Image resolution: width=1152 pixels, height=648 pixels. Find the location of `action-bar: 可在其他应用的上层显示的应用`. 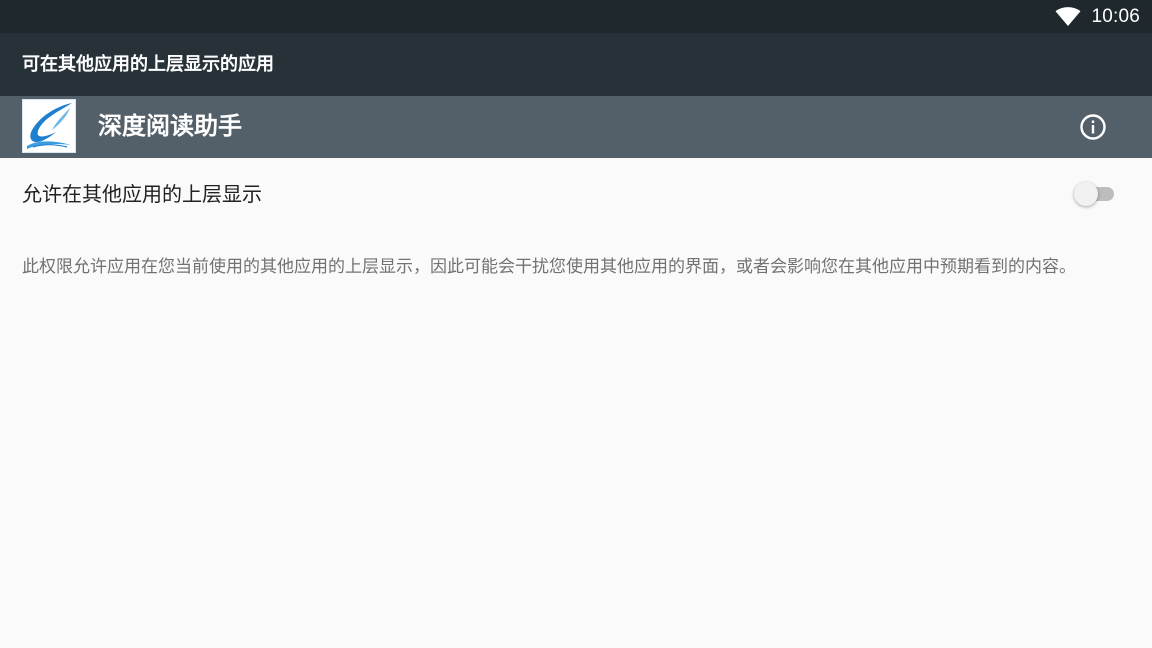

action-bar: 可在其他应用的上层显示的应用 is located at coordinates (576, 64).